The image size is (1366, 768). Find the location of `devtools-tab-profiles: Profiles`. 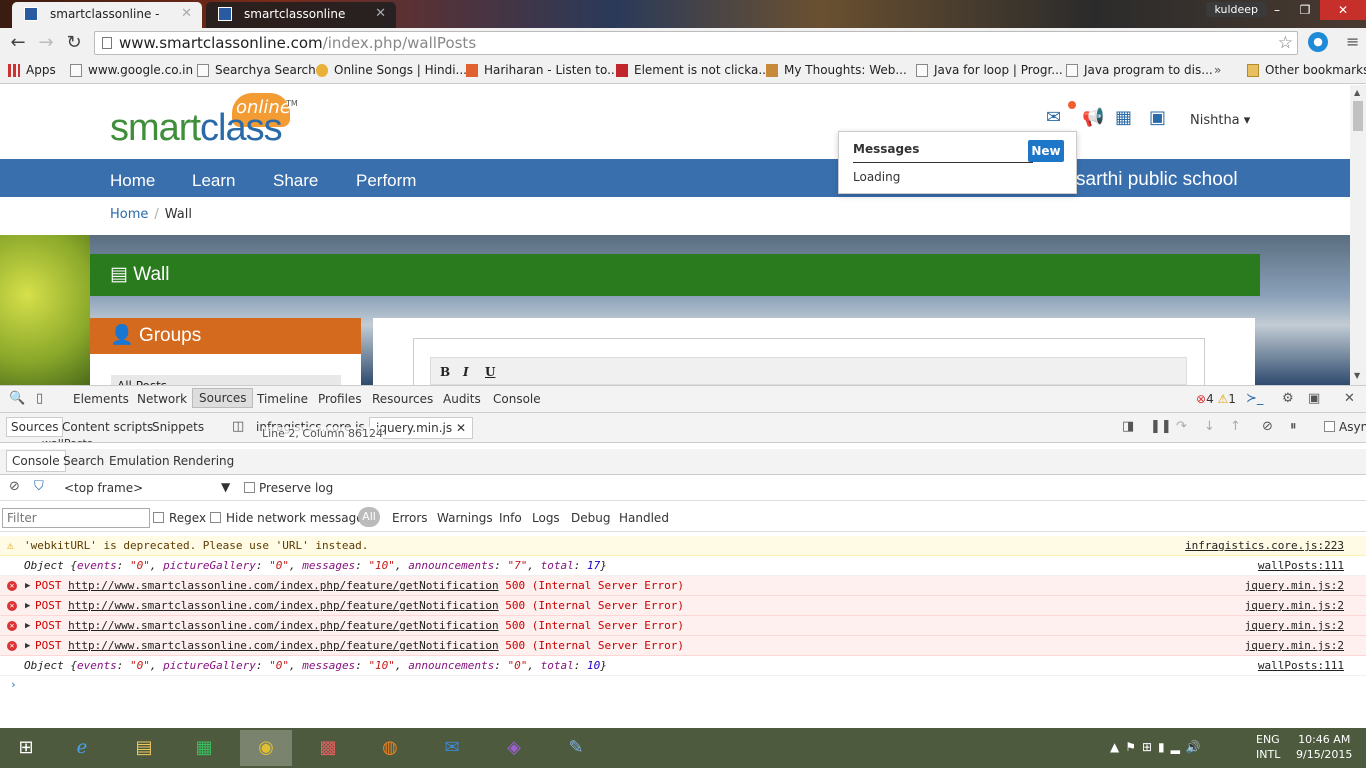

devtools-tab-profiles: Profiles is located at coordinates (340, 399).